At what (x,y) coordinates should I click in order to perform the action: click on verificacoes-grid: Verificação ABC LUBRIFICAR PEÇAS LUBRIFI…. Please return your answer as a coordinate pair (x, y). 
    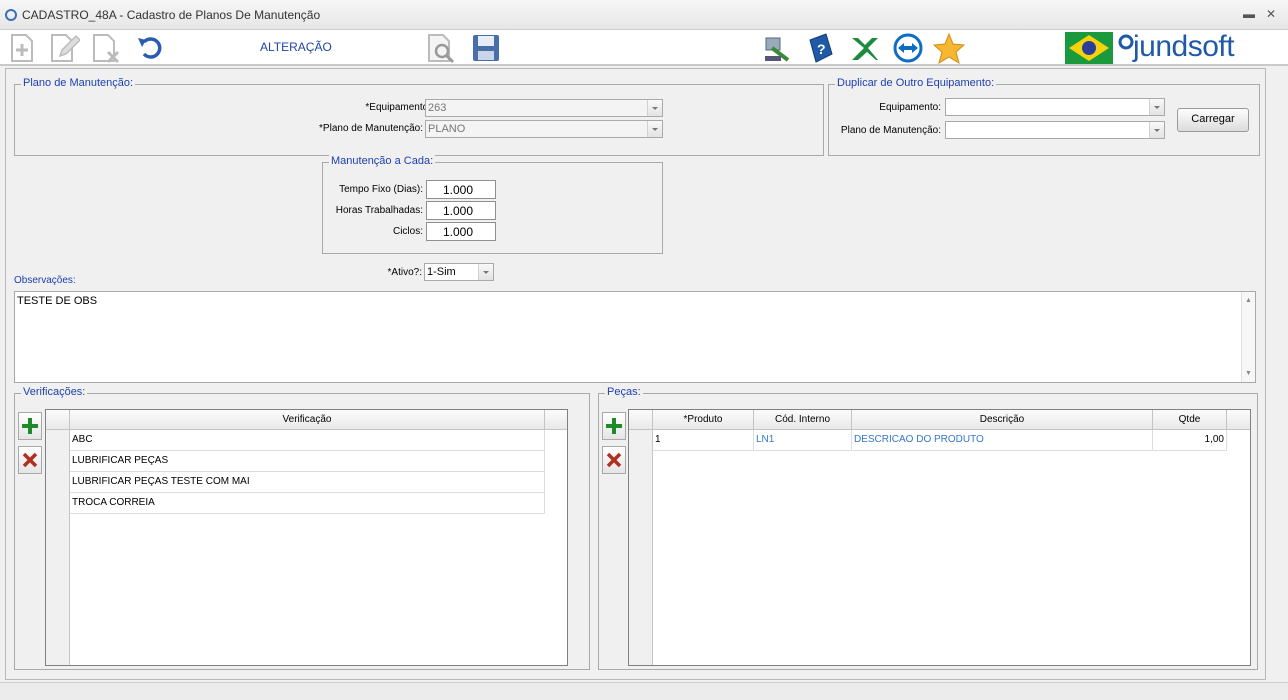
    Looking at the image, I should click on (306, 537).